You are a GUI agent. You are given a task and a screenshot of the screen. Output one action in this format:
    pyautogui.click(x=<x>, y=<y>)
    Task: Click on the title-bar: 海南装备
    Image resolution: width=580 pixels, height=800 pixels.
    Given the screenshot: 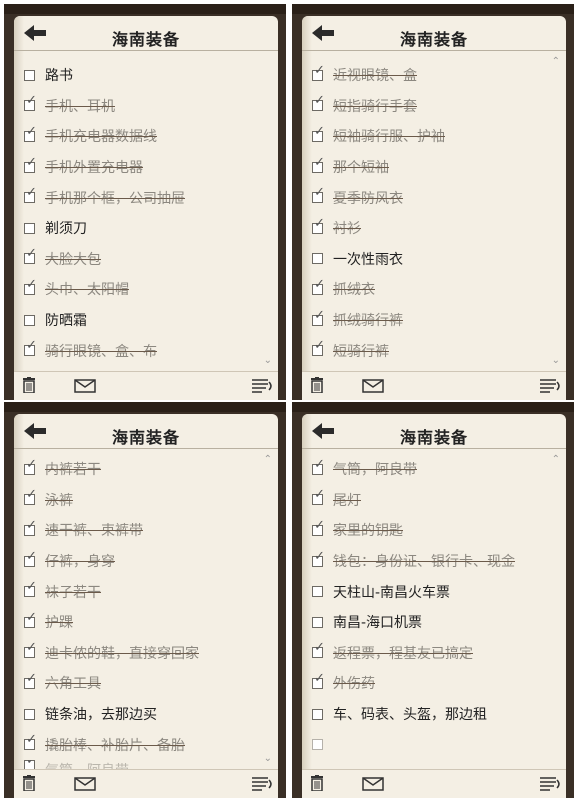 What is the action you would take?
    pyautogui.click(x=434, y=33)
    